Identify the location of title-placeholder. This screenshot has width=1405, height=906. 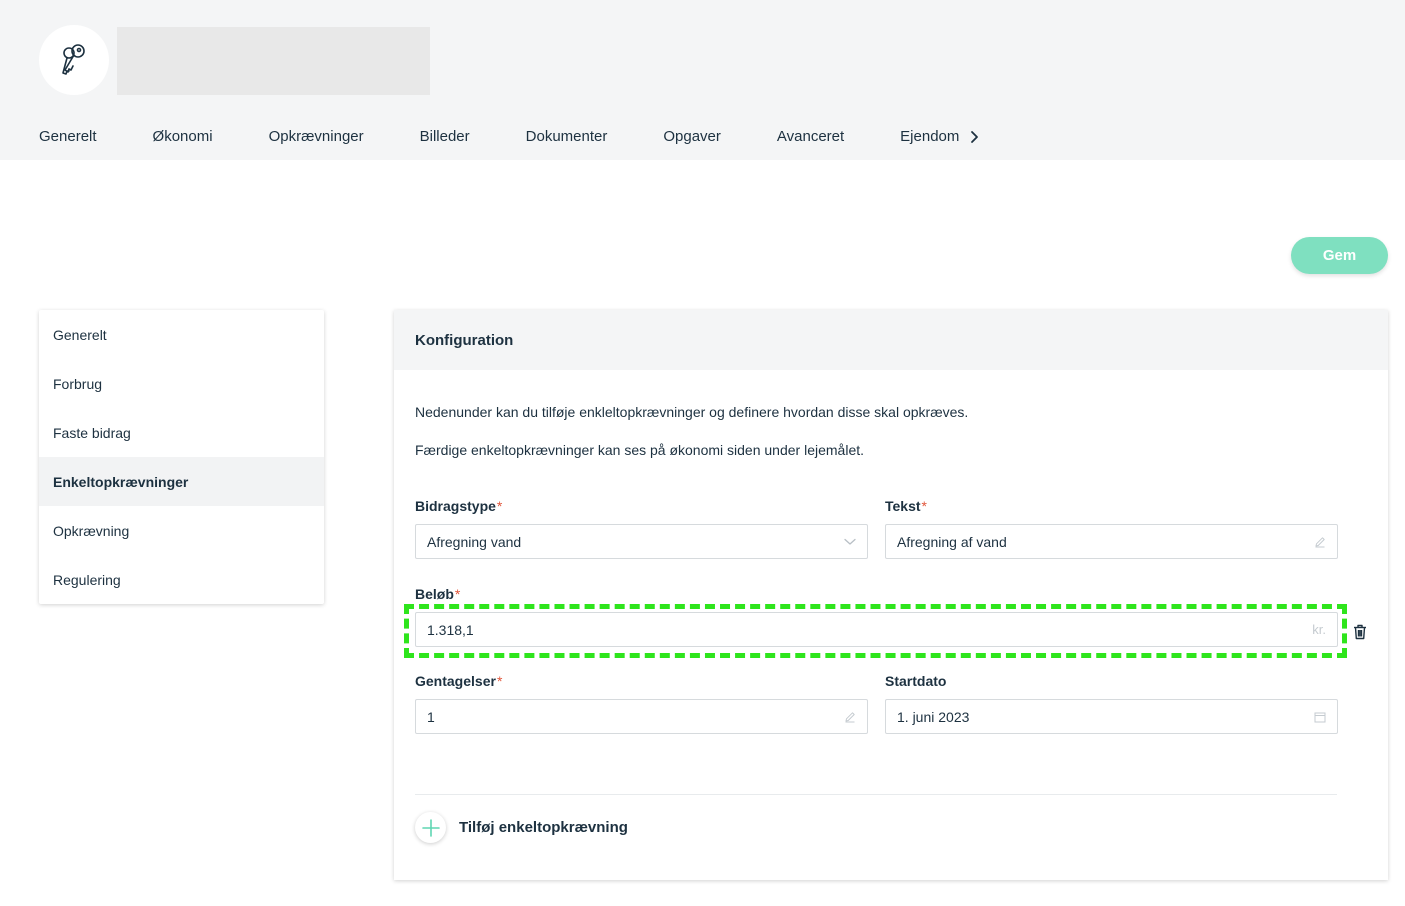
(273, 61).